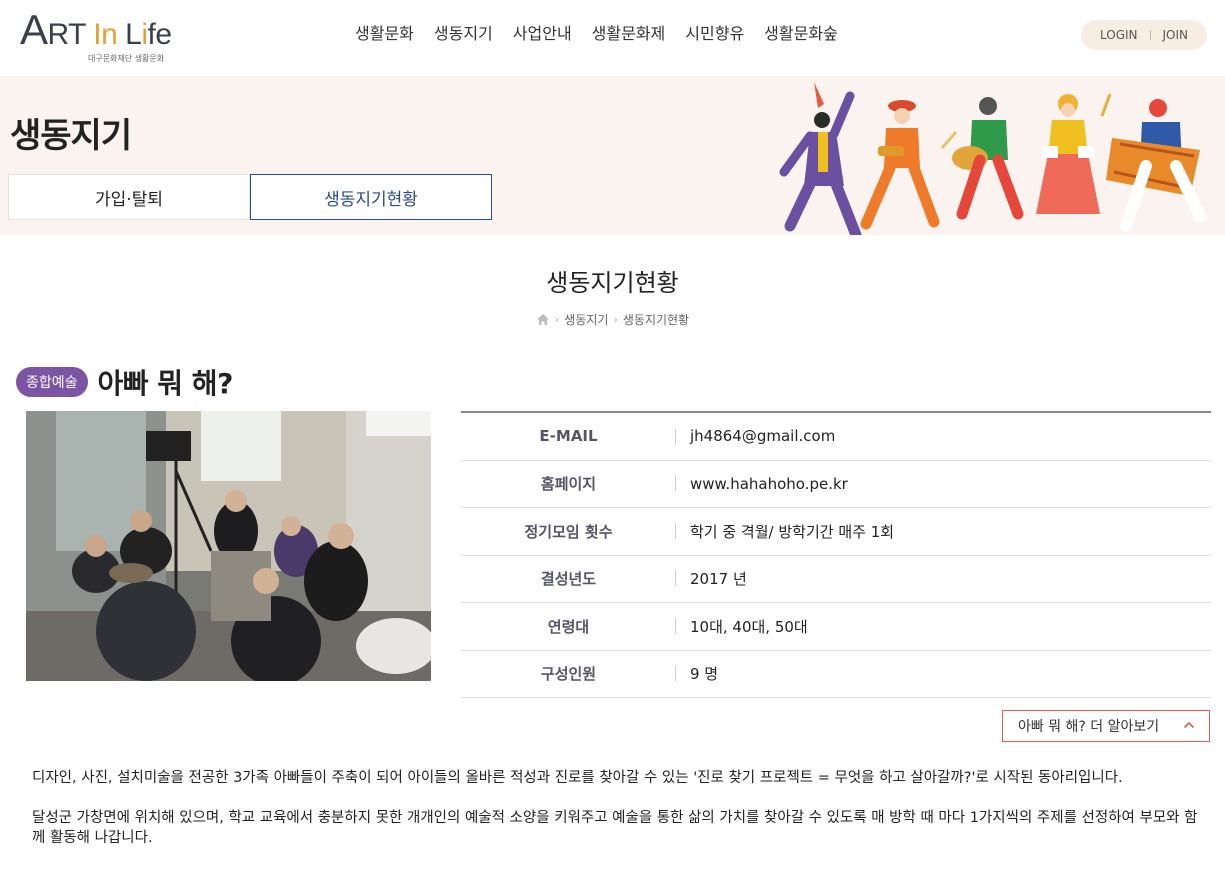 This screenshot has height=879, width=1225. Describe the element at coordinates (836, 627) in the screenshot. I see `info-row-age-group: 연령대 10대, 40대, 50대` at that location.